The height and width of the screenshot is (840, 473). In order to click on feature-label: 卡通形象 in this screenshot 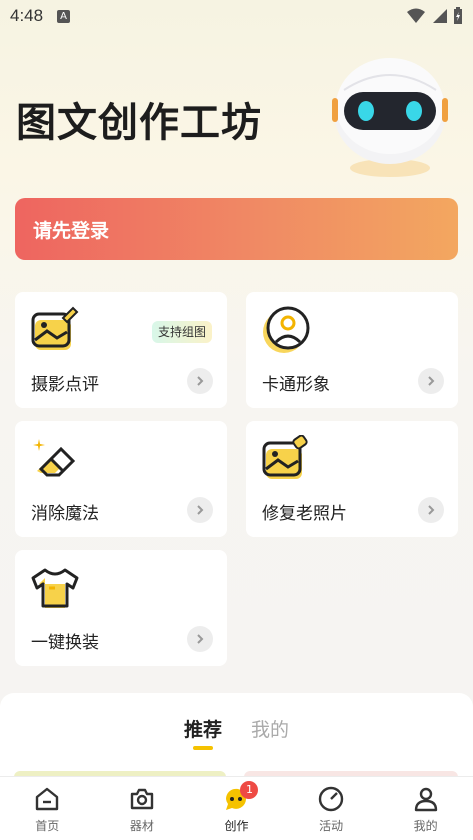, I will do `click(296, 385)`.